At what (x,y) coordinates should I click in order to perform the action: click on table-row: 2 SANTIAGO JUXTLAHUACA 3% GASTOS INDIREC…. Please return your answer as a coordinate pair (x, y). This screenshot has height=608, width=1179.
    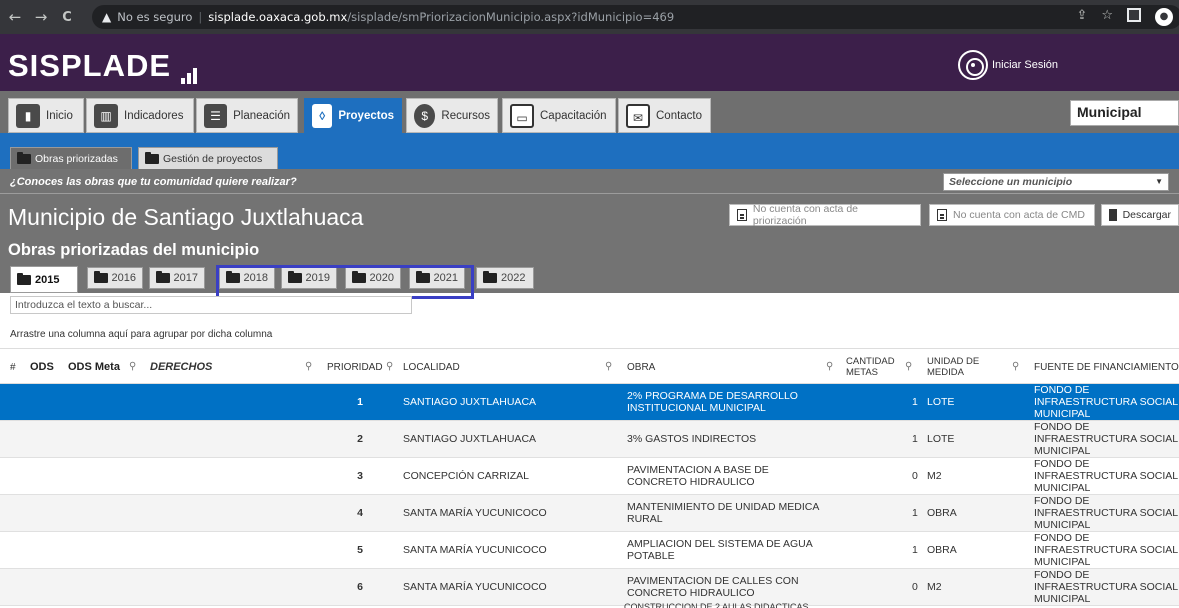
    Looking at the image, I should click on (589, 439).